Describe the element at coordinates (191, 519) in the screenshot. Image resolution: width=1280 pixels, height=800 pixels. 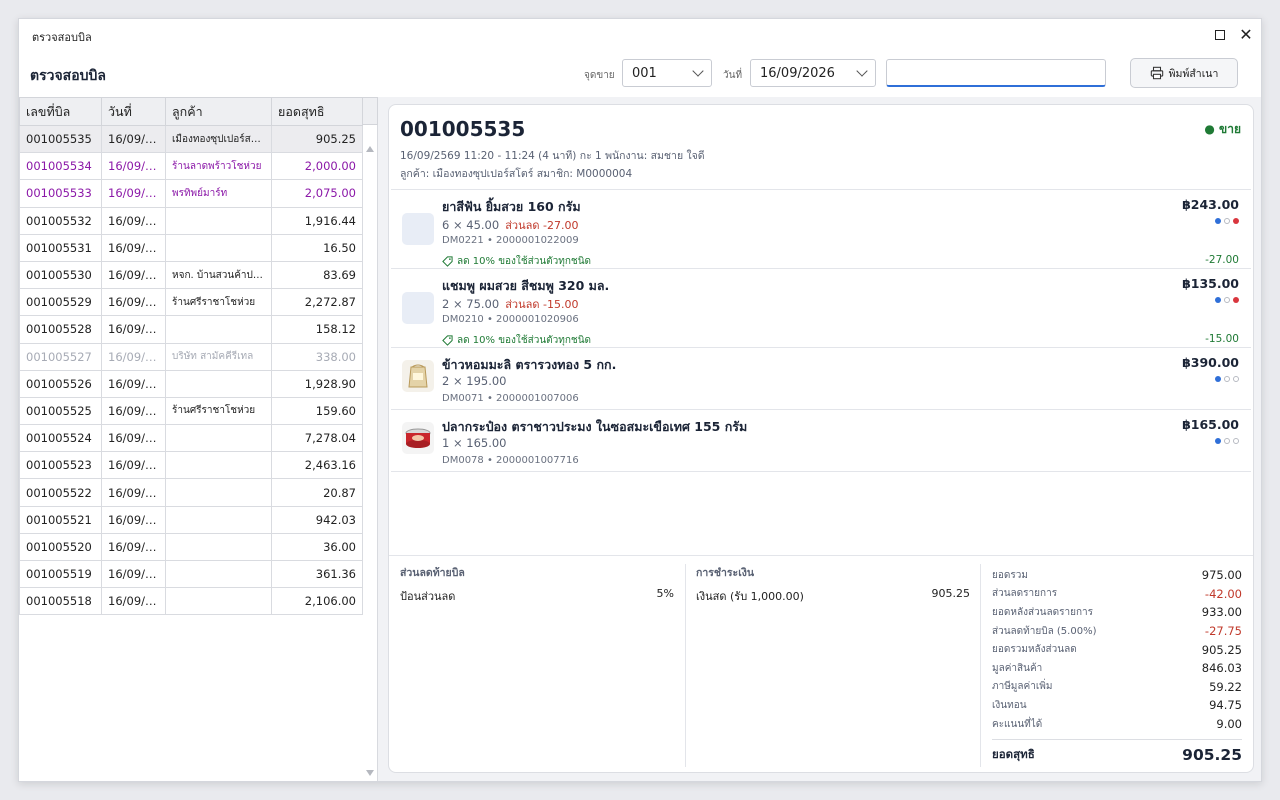
I see `table-row: 001005521 16/09/69 942.03` at that location.